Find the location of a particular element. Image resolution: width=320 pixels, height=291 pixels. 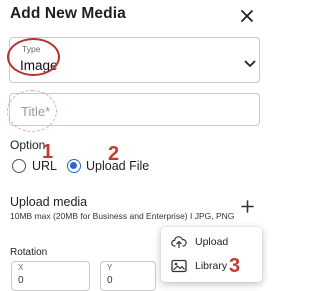

menu-item-upload-label: Upload is located at coordinates (212, 242).